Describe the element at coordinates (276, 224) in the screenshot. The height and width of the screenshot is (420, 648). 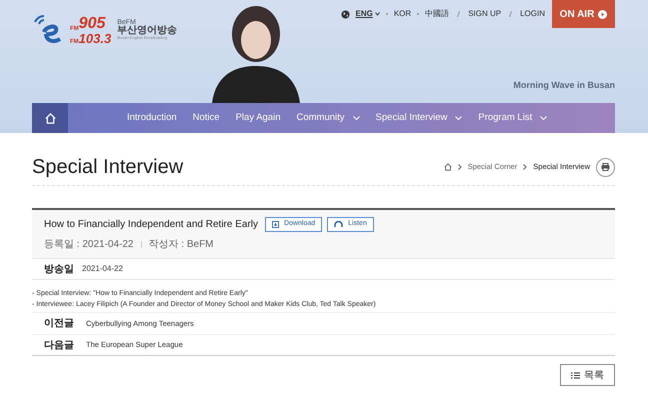
I see `download-icon` at that location.